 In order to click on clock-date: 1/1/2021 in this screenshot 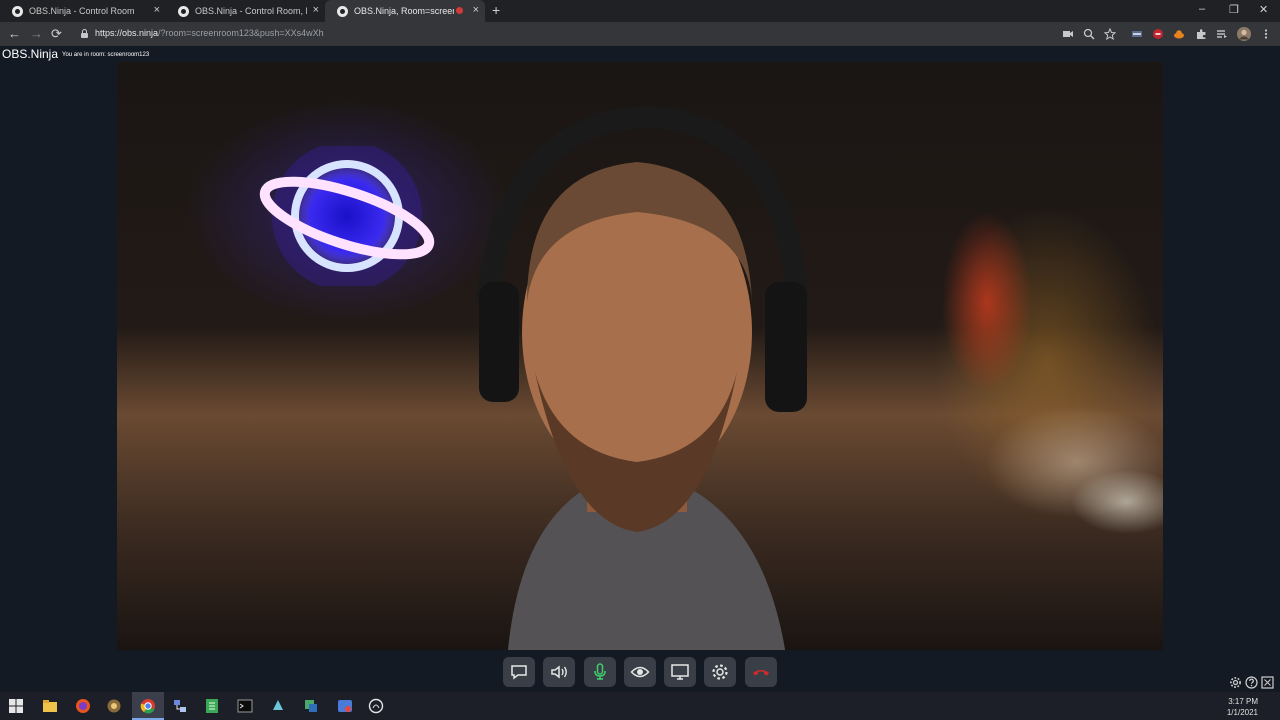, I will do `click(1242, 712)`.